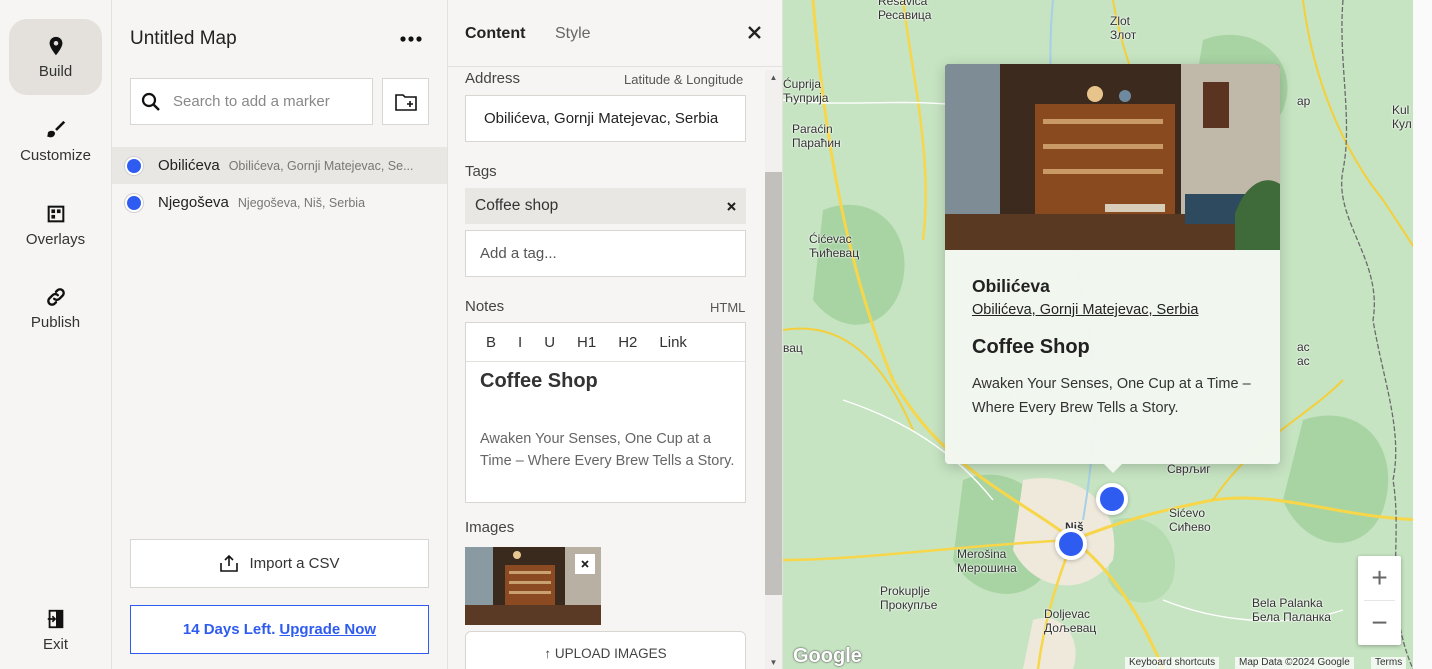 The width and height of the screenshot is (1432, 669). What do you see at coordinates (1190, 520) in the screenshot?
I see `place-label: Sićevo Сићево` at bounding box center [1190, 520].